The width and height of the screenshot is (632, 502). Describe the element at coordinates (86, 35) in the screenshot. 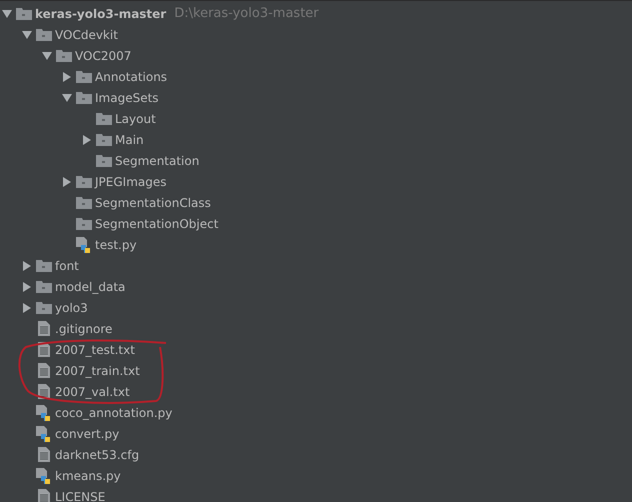

I see `tree-item-label: VOCdevkit` at that location.